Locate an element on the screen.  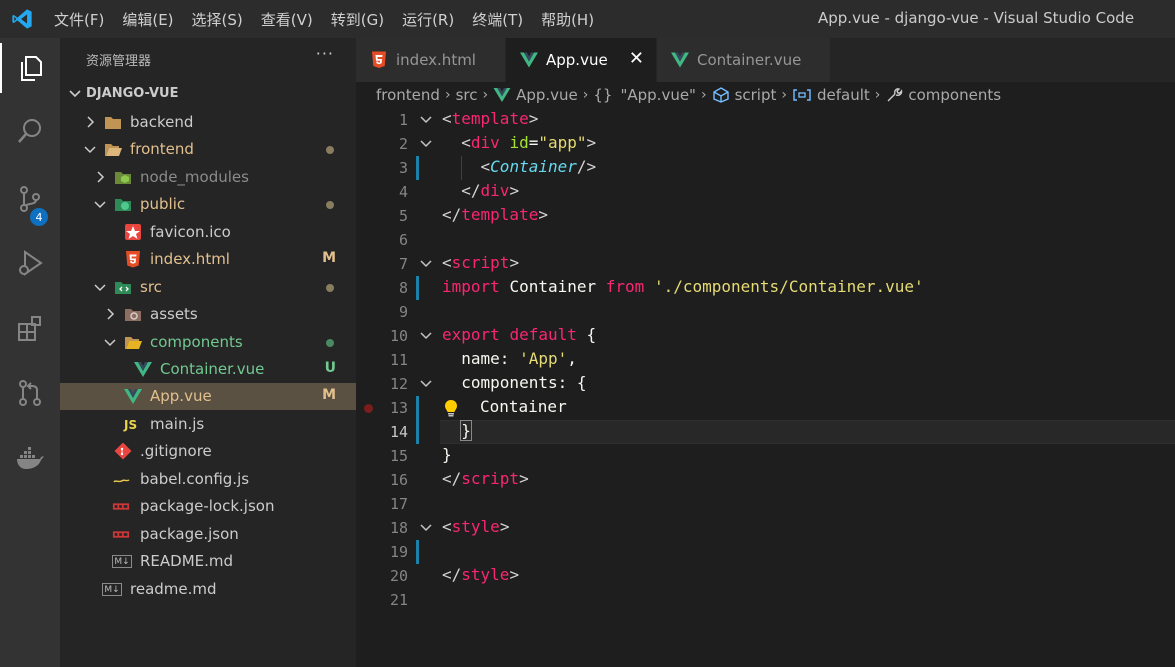
more-actions-button: ··· is located at coordinates (325, 53).